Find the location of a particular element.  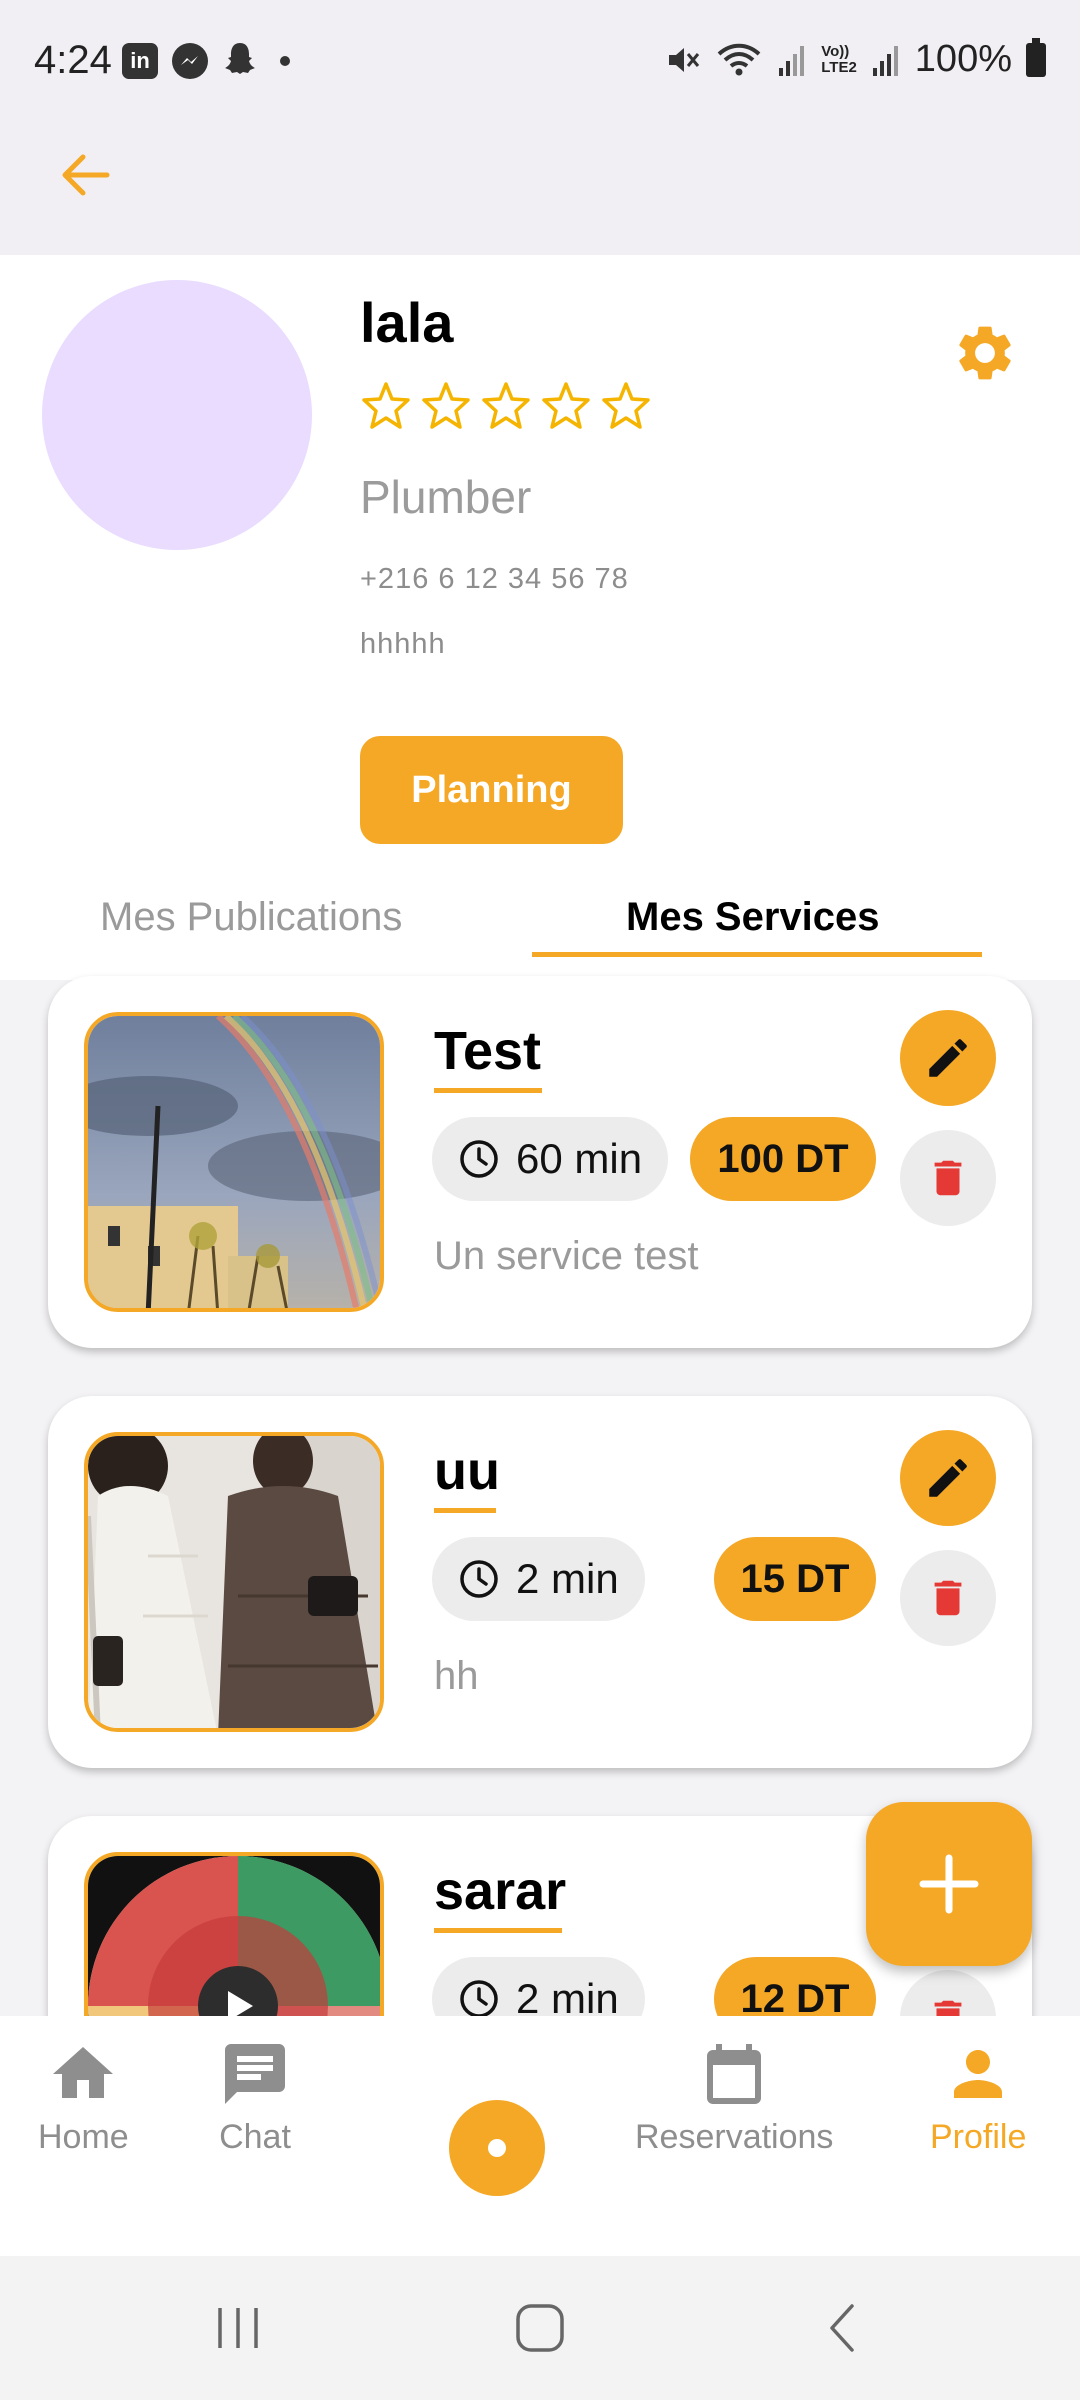

messenger-icon is located at coordinates (190, 60).